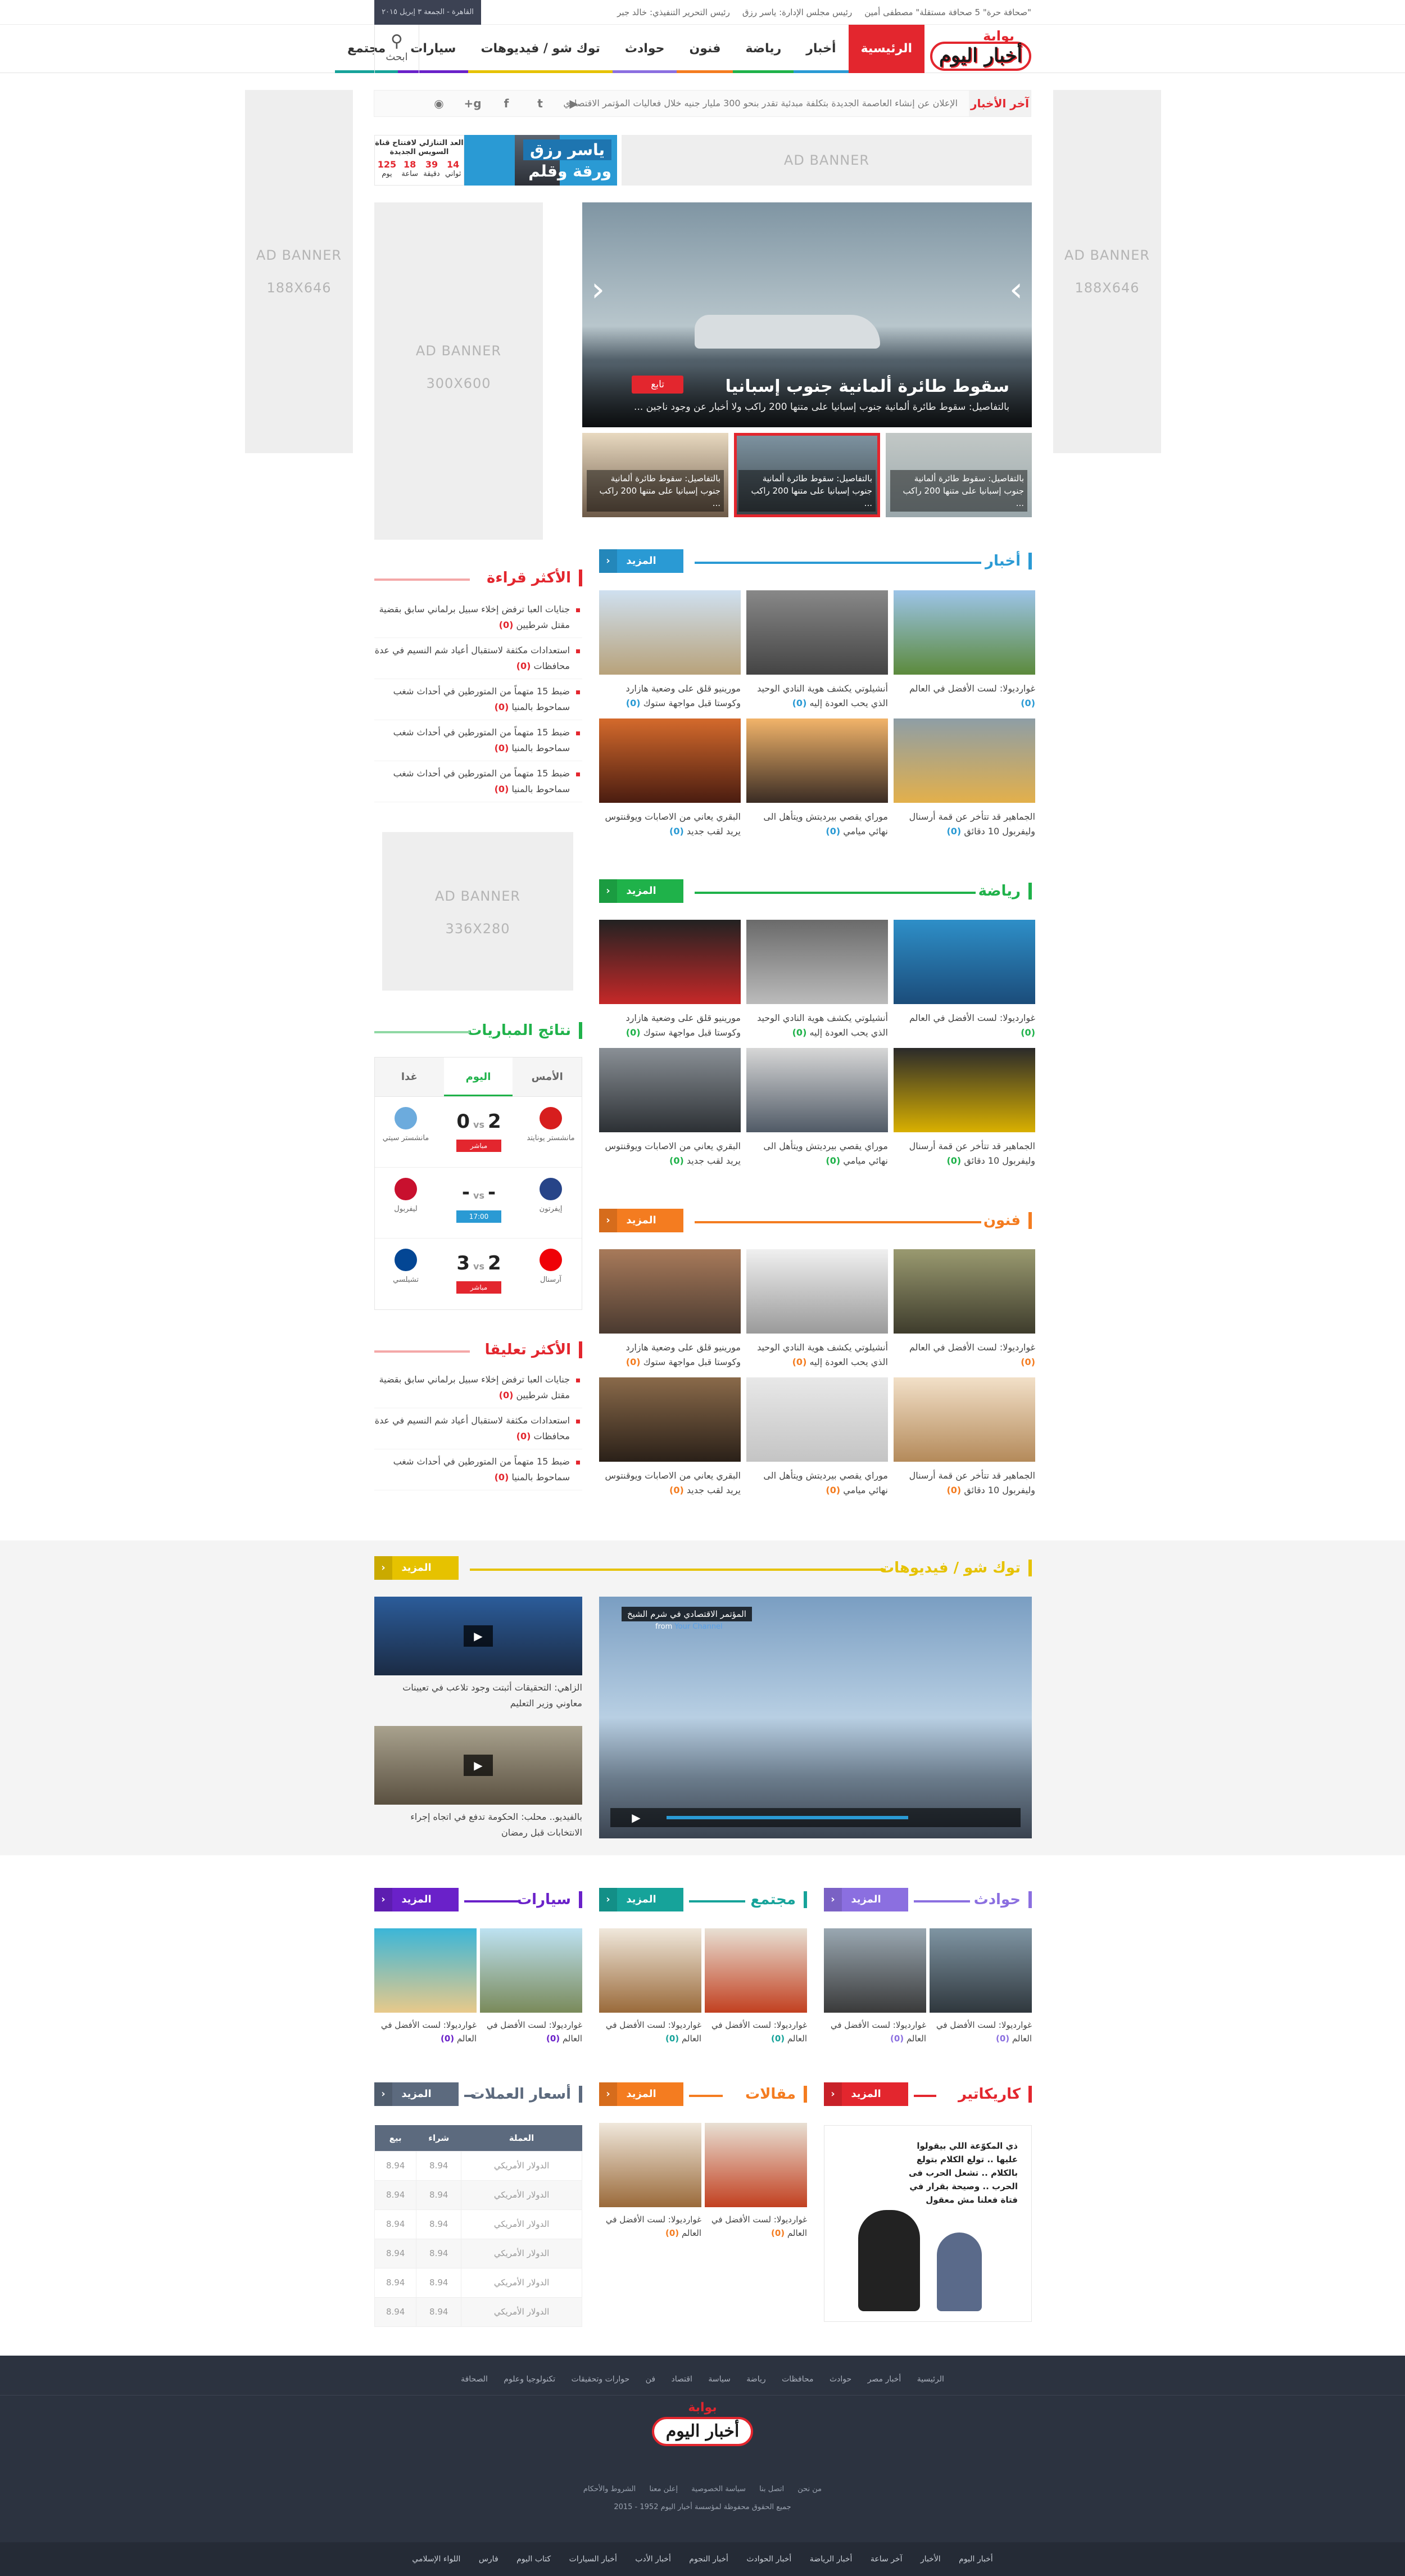 This screenshot has width=1405, height=2576. What do you see at coordinates (822, 49) in the screenshot?
I see `nav-item-news: أخبار` at bounding box center [822, 49].